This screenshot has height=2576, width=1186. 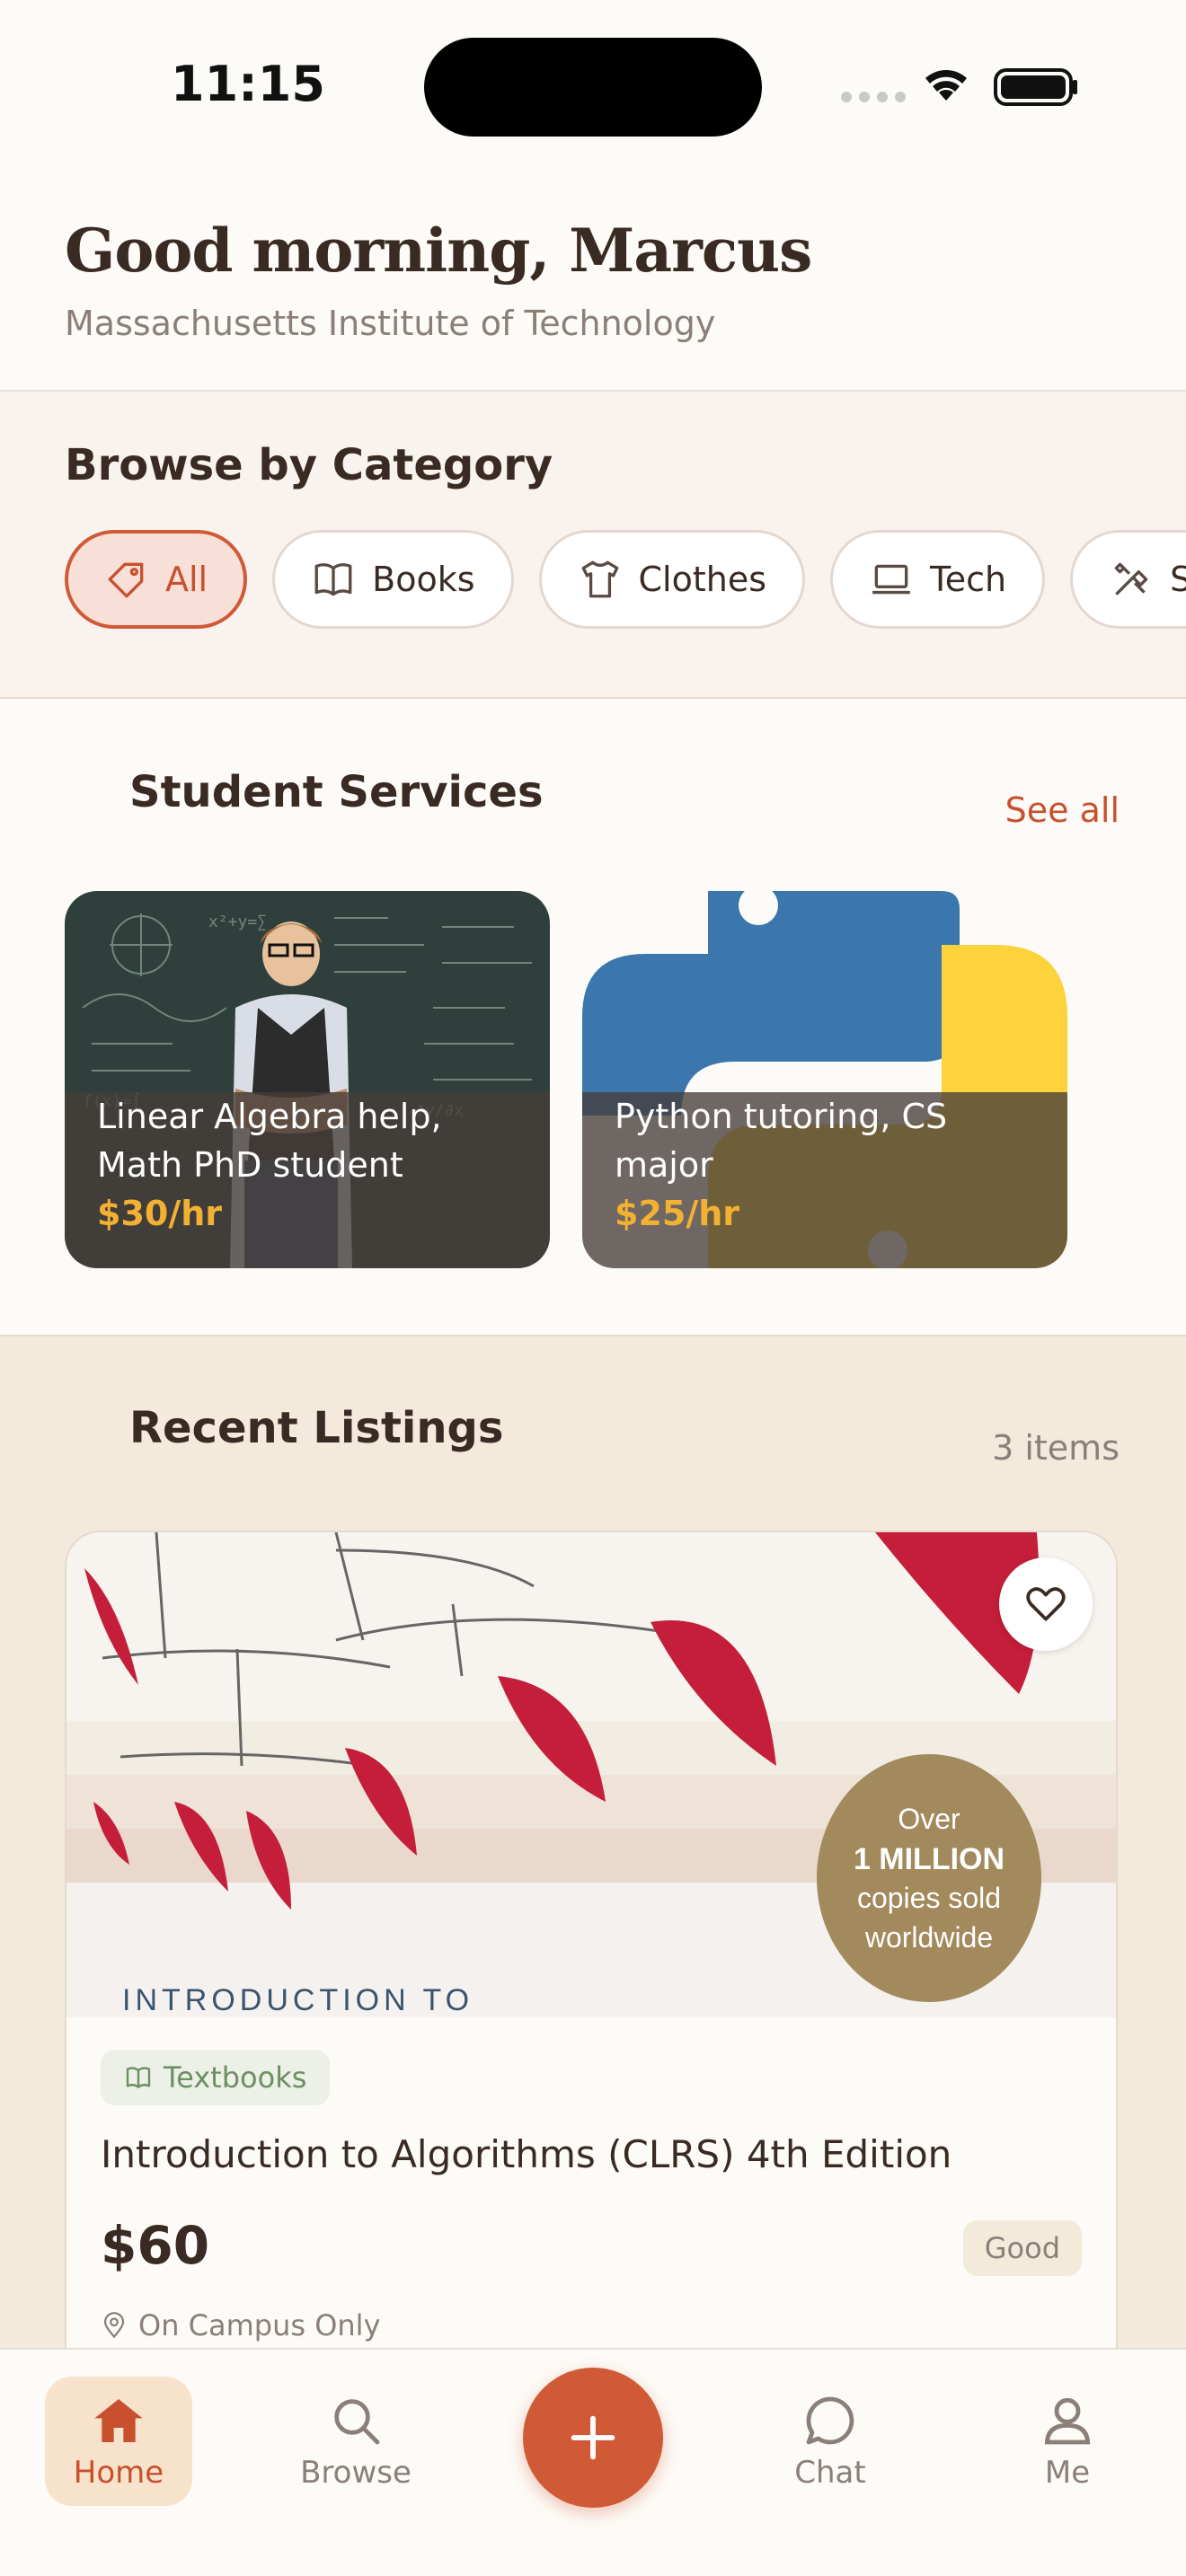 I want to click on status-bar: 11:15, so click(x=593, y=81).